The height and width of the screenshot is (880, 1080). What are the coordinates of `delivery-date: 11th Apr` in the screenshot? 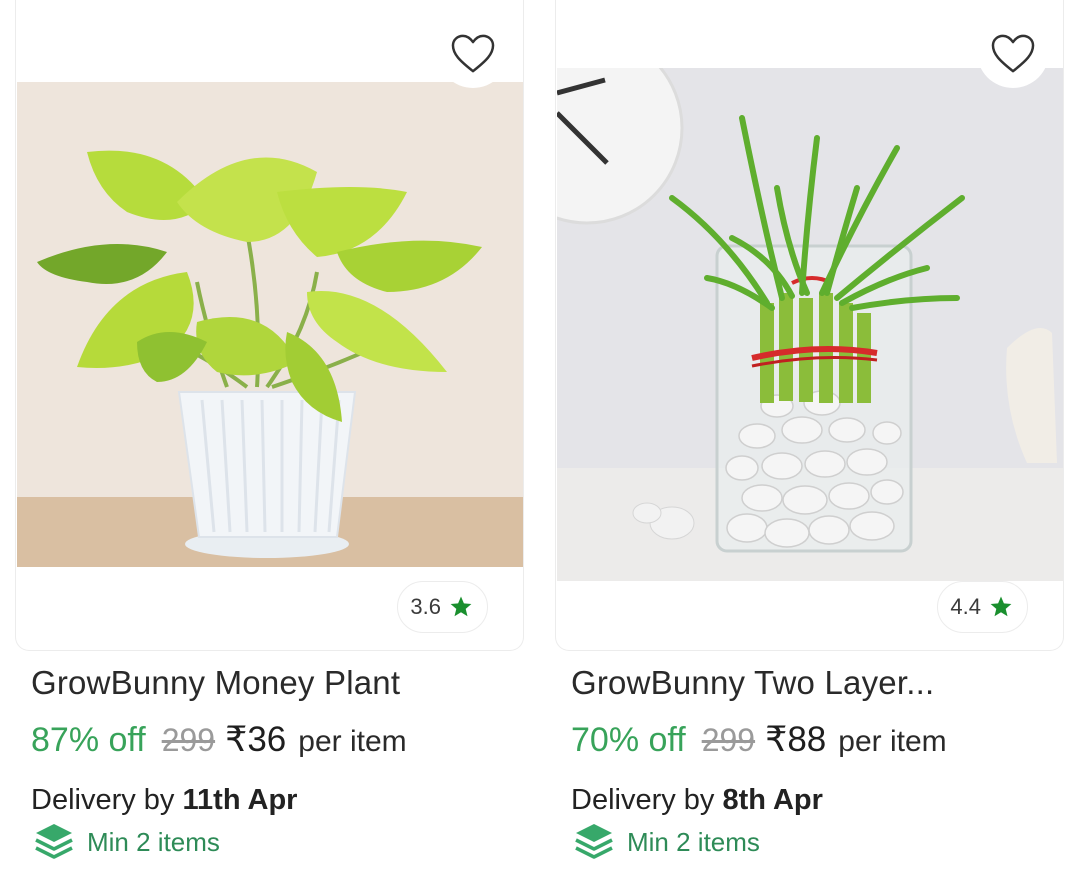 It's located at (240, 800).